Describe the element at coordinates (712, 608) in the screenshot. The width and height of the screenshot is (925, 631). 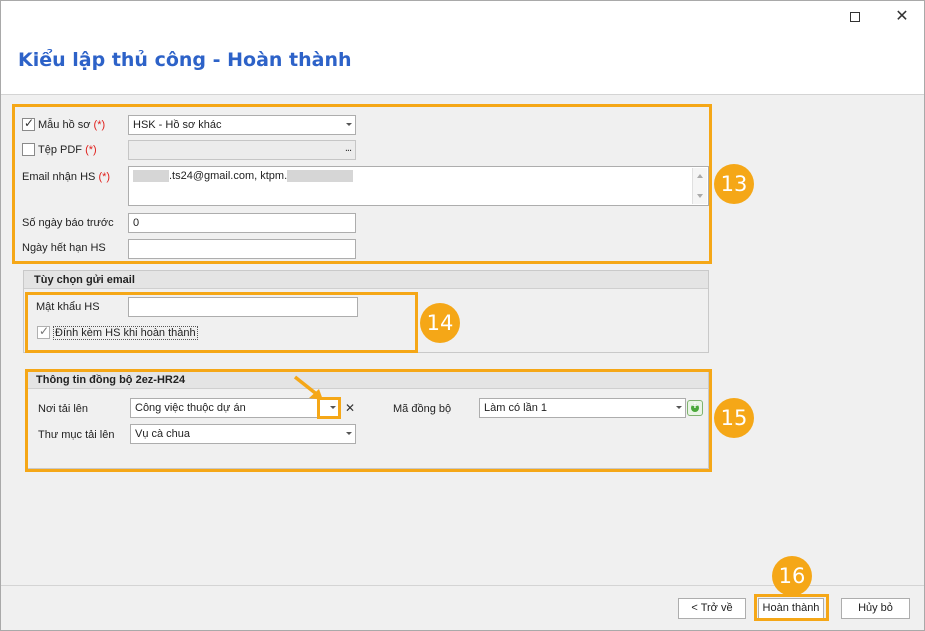
I see `back-button: < Trở về` at that location.